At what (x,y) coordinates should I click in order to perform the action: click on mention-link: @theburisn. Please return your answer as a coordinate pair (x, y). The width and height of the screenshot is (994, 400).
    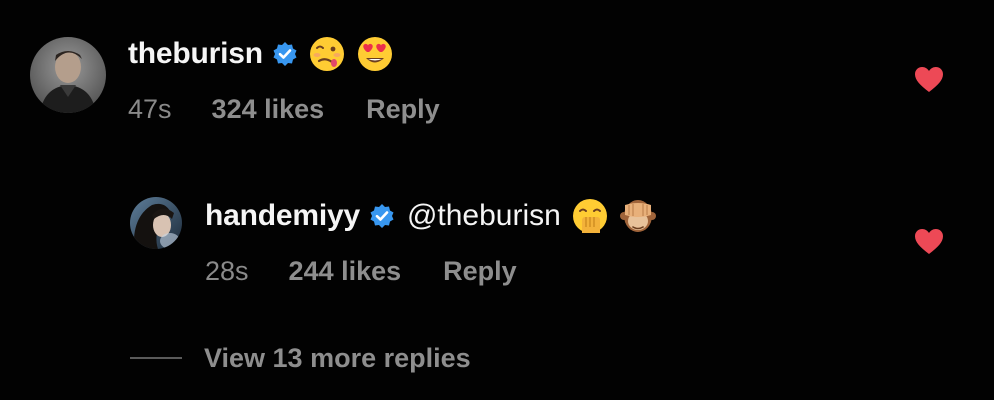
    Looking at the image, I should click on (484, 216).